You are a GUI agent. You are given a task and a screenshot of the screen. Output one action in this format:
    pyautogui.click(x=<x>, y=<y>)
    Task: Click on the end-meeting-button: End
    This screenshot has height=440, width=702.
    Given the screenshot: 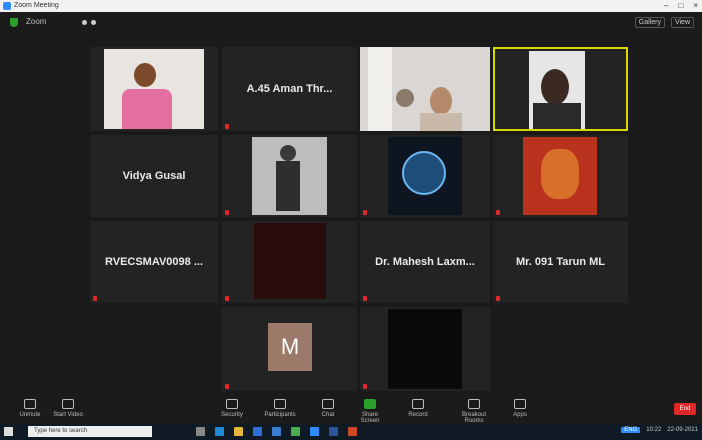 What is the action you would take?
    pyautogui.click(x=685, y=409)
    